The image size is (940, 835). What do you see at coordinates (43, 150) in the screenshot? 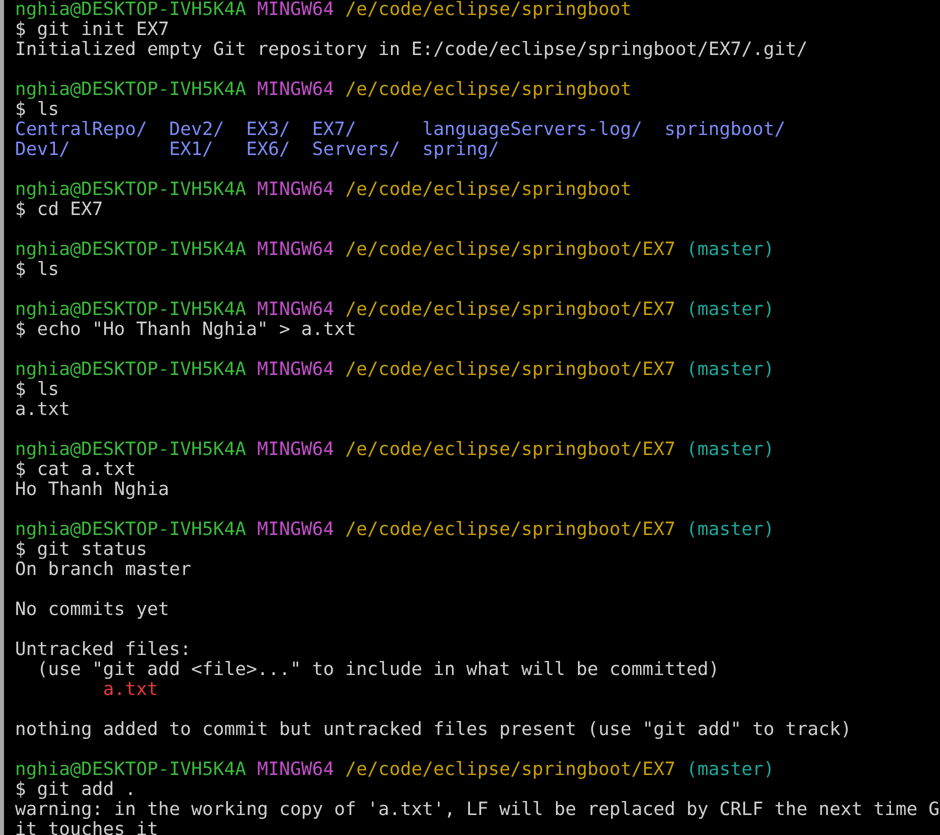
I see `directory-name: Dev1/` at bounding box center [43, 150].